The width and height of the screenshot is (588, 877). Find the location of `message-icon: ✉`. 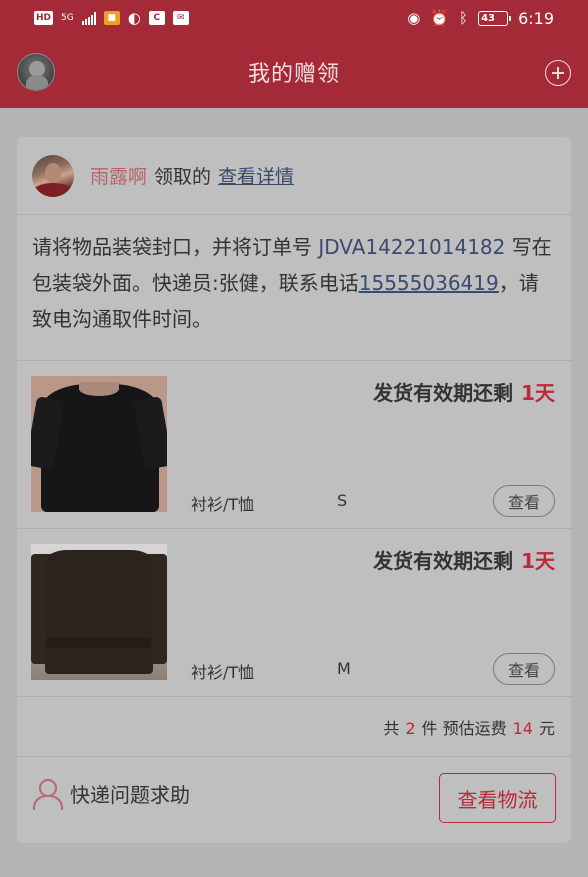

message-icon: ✉ is located at coordinates (180, 18).